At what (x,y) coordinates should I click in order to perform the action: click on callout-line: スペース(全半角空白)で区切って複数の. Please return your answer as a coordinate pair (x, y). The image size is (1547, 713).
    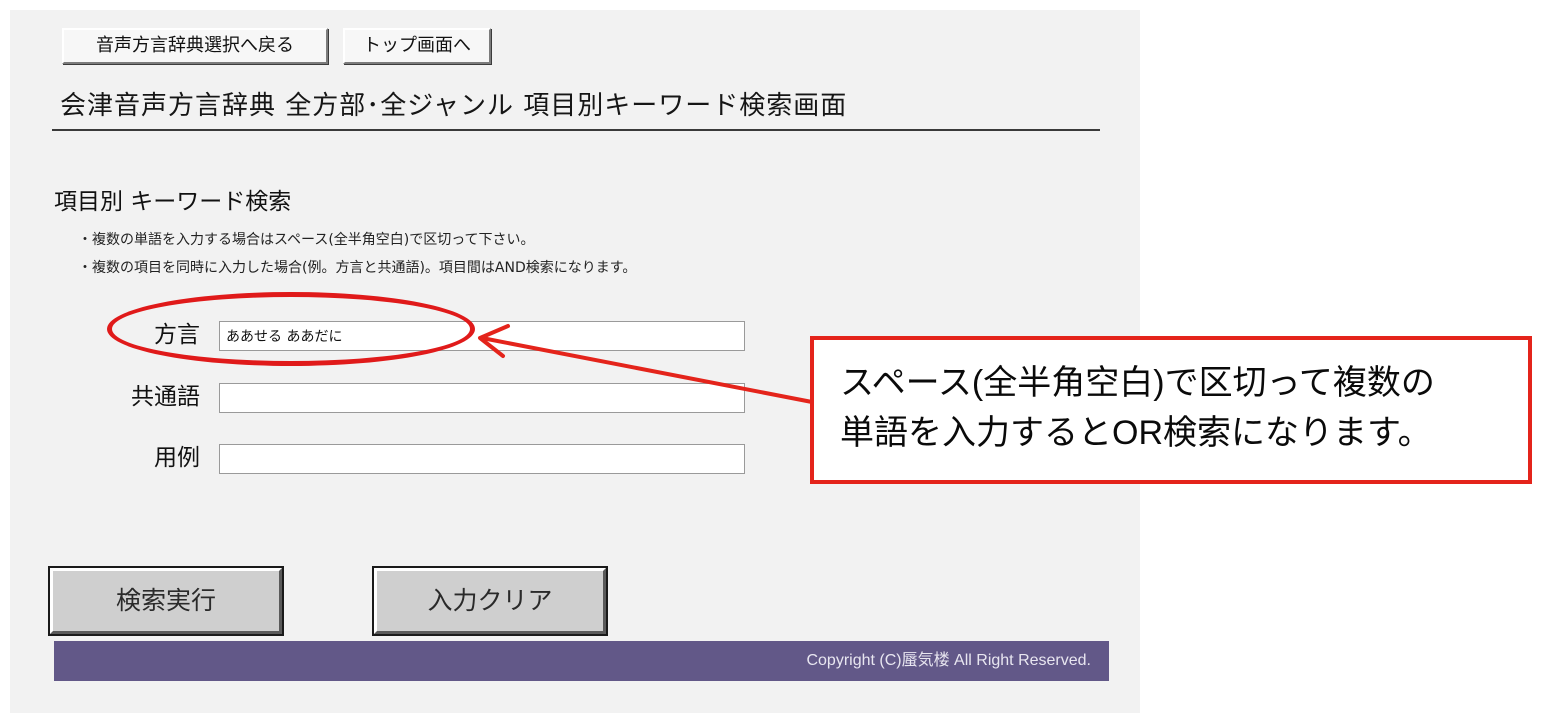
    Looking at the image, I should click on (1137, 383).